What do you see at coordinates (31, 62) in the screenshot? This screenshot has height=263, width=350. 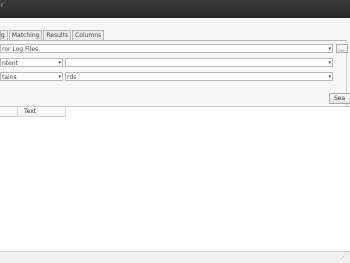 I see `field-select-1: ntent ▾` at bounding box center [31, 62].